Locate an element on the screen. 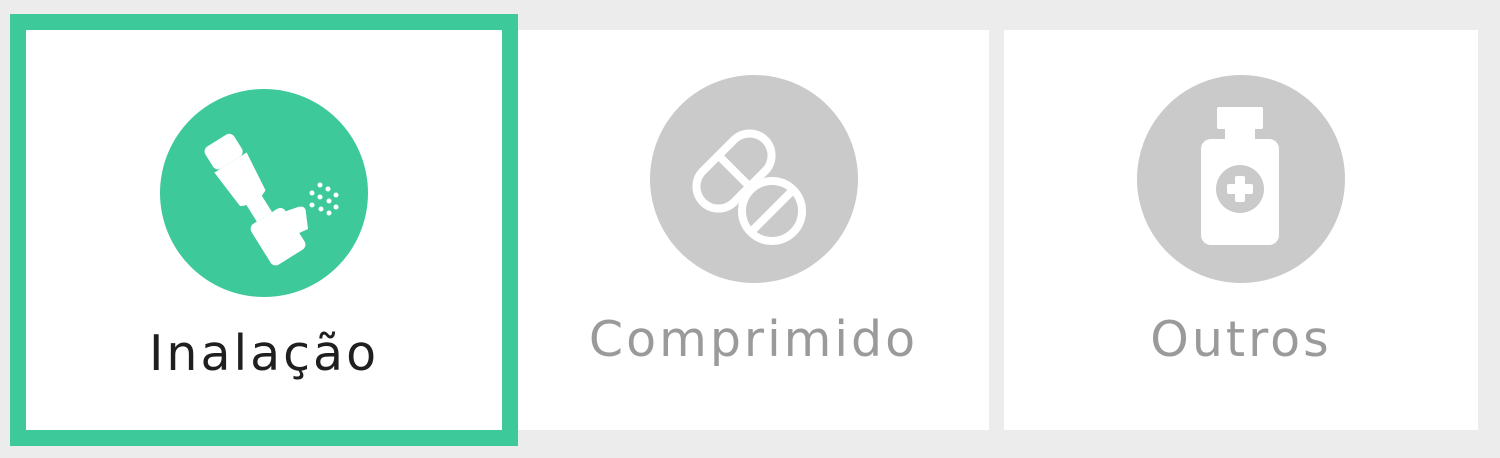 This screenshot has width=1500, height=458. inhaler-icon is located at coordinates (264, 193).